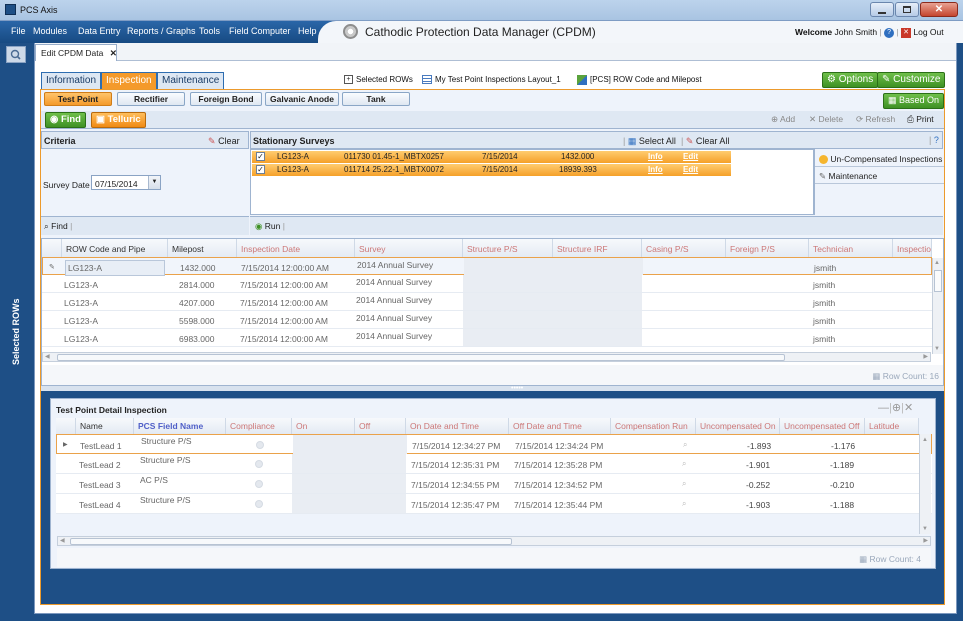  What do you see at coordinates (498, 79) in the screenshot?
I see `link-layout: My Test Point Inspections Layout_1` at bounding box center [498, 79].